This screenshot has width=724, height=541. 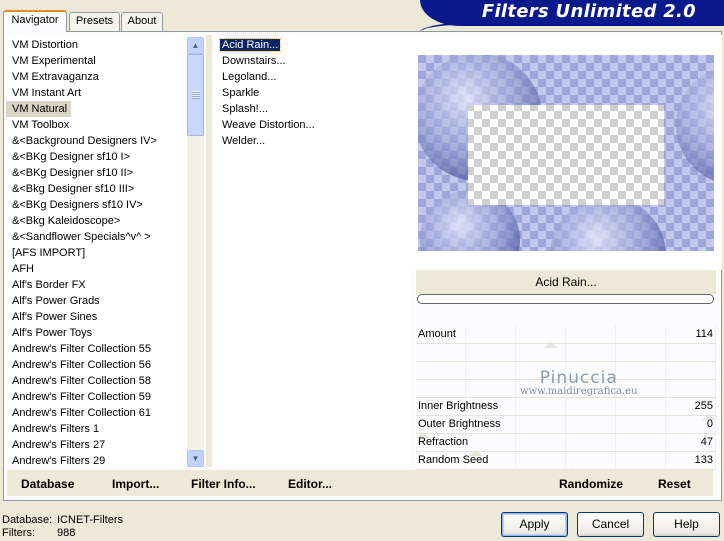 What do you see at coordinates (443, 442) in the screenshot?
I see `parameter-label: Refraction` at bounding box center [443, 442].